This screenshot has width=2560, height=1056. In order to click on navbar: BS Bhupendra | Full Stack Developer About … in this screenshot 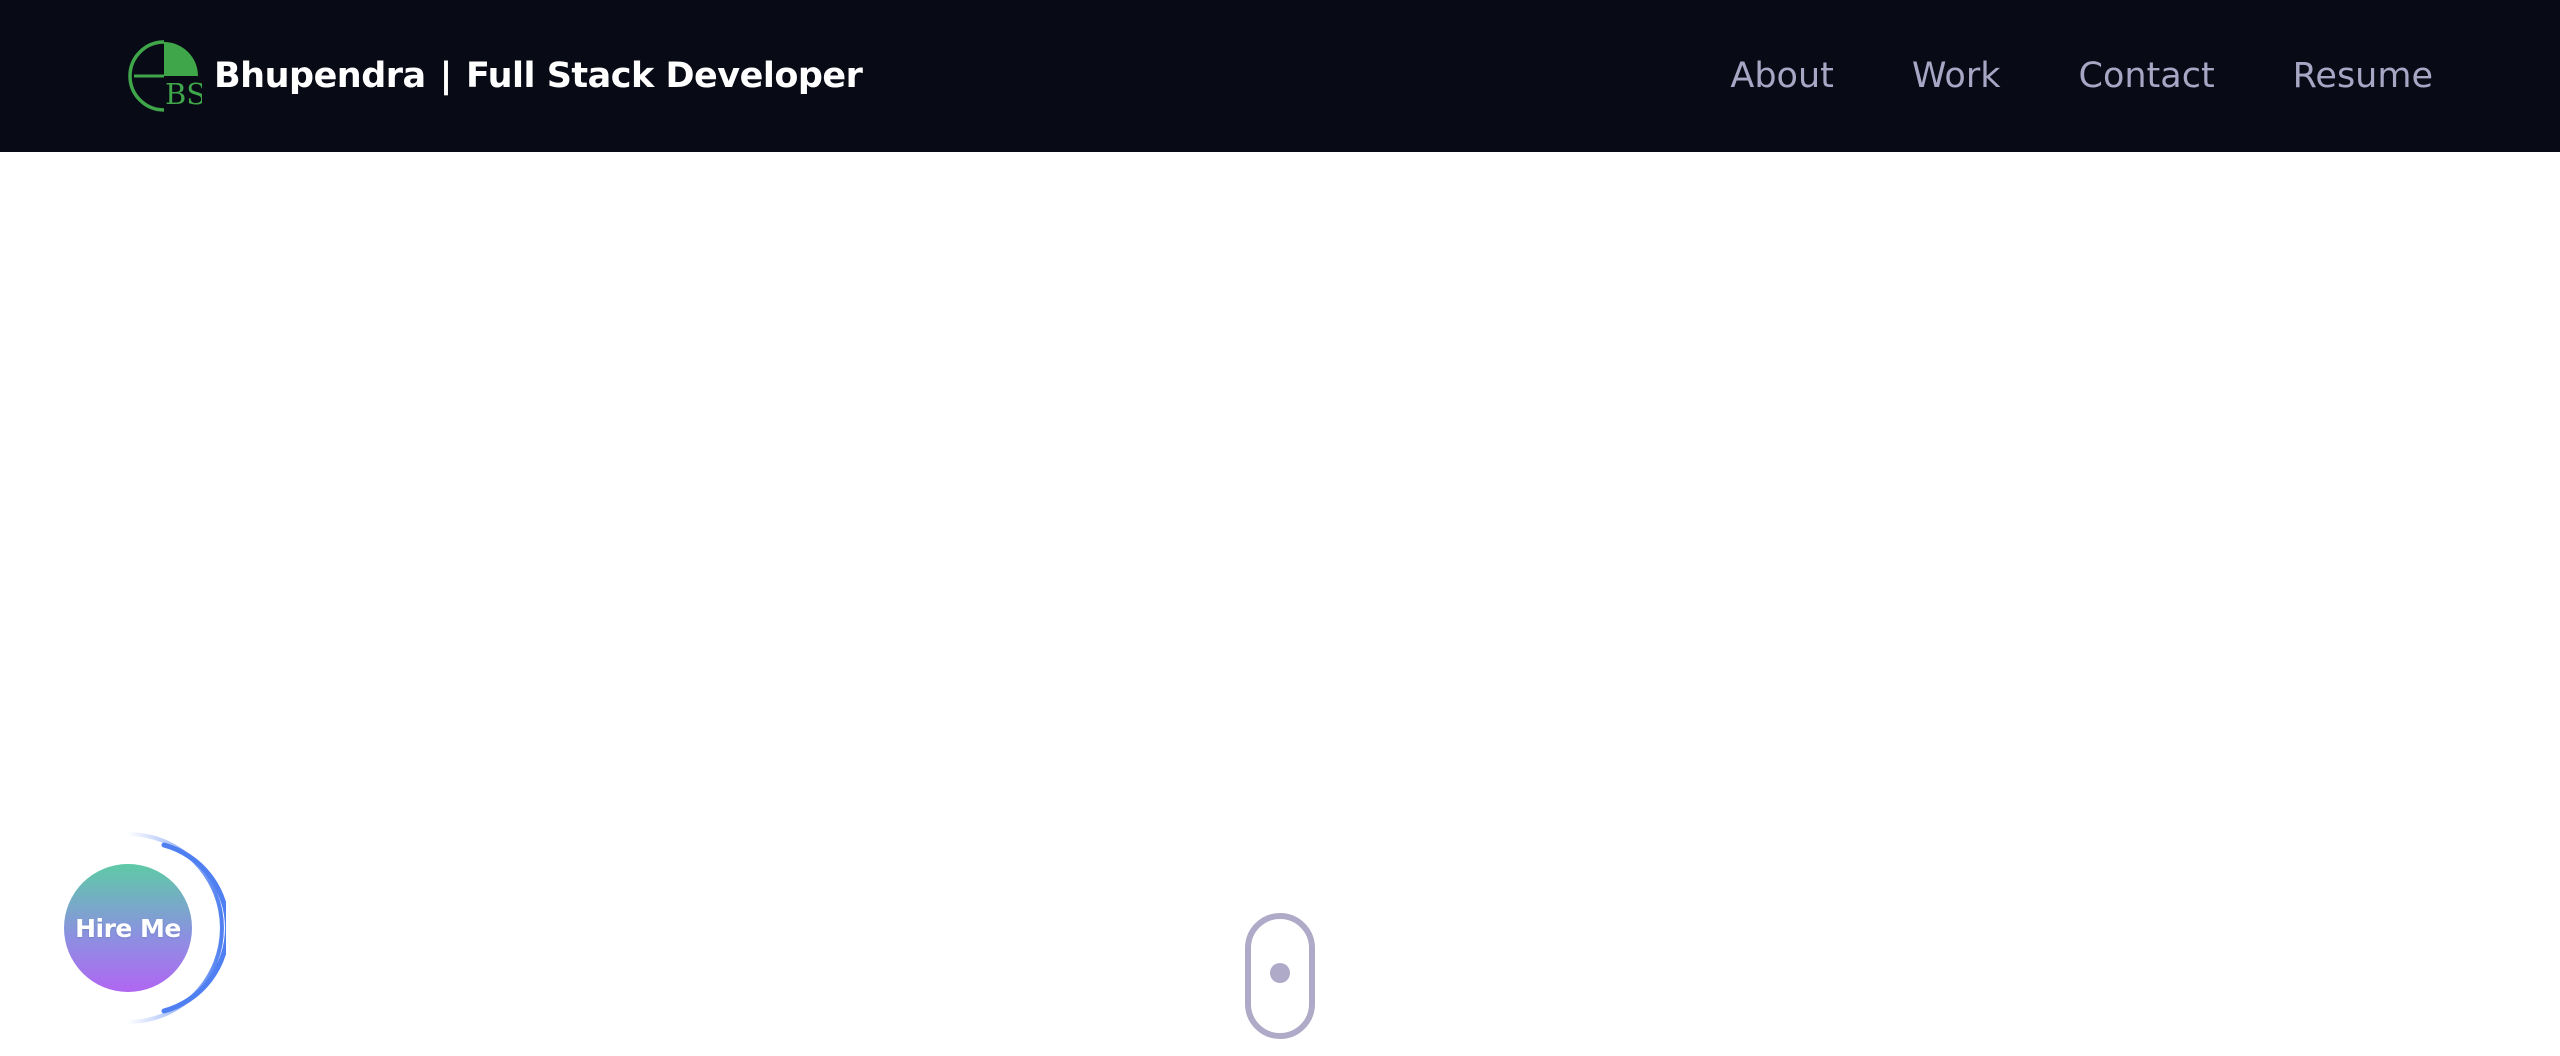, I will do `click(1280, 76)`.